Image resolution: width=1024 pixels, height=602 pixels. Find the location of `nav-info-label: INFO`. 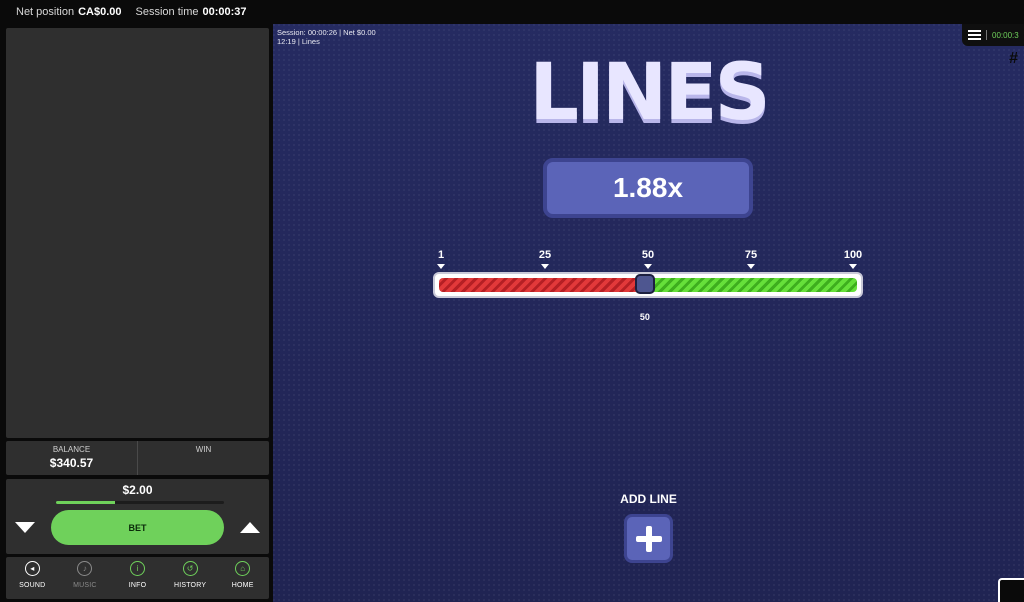

nav-info-label: INFO is located at coordinates (137, 585).